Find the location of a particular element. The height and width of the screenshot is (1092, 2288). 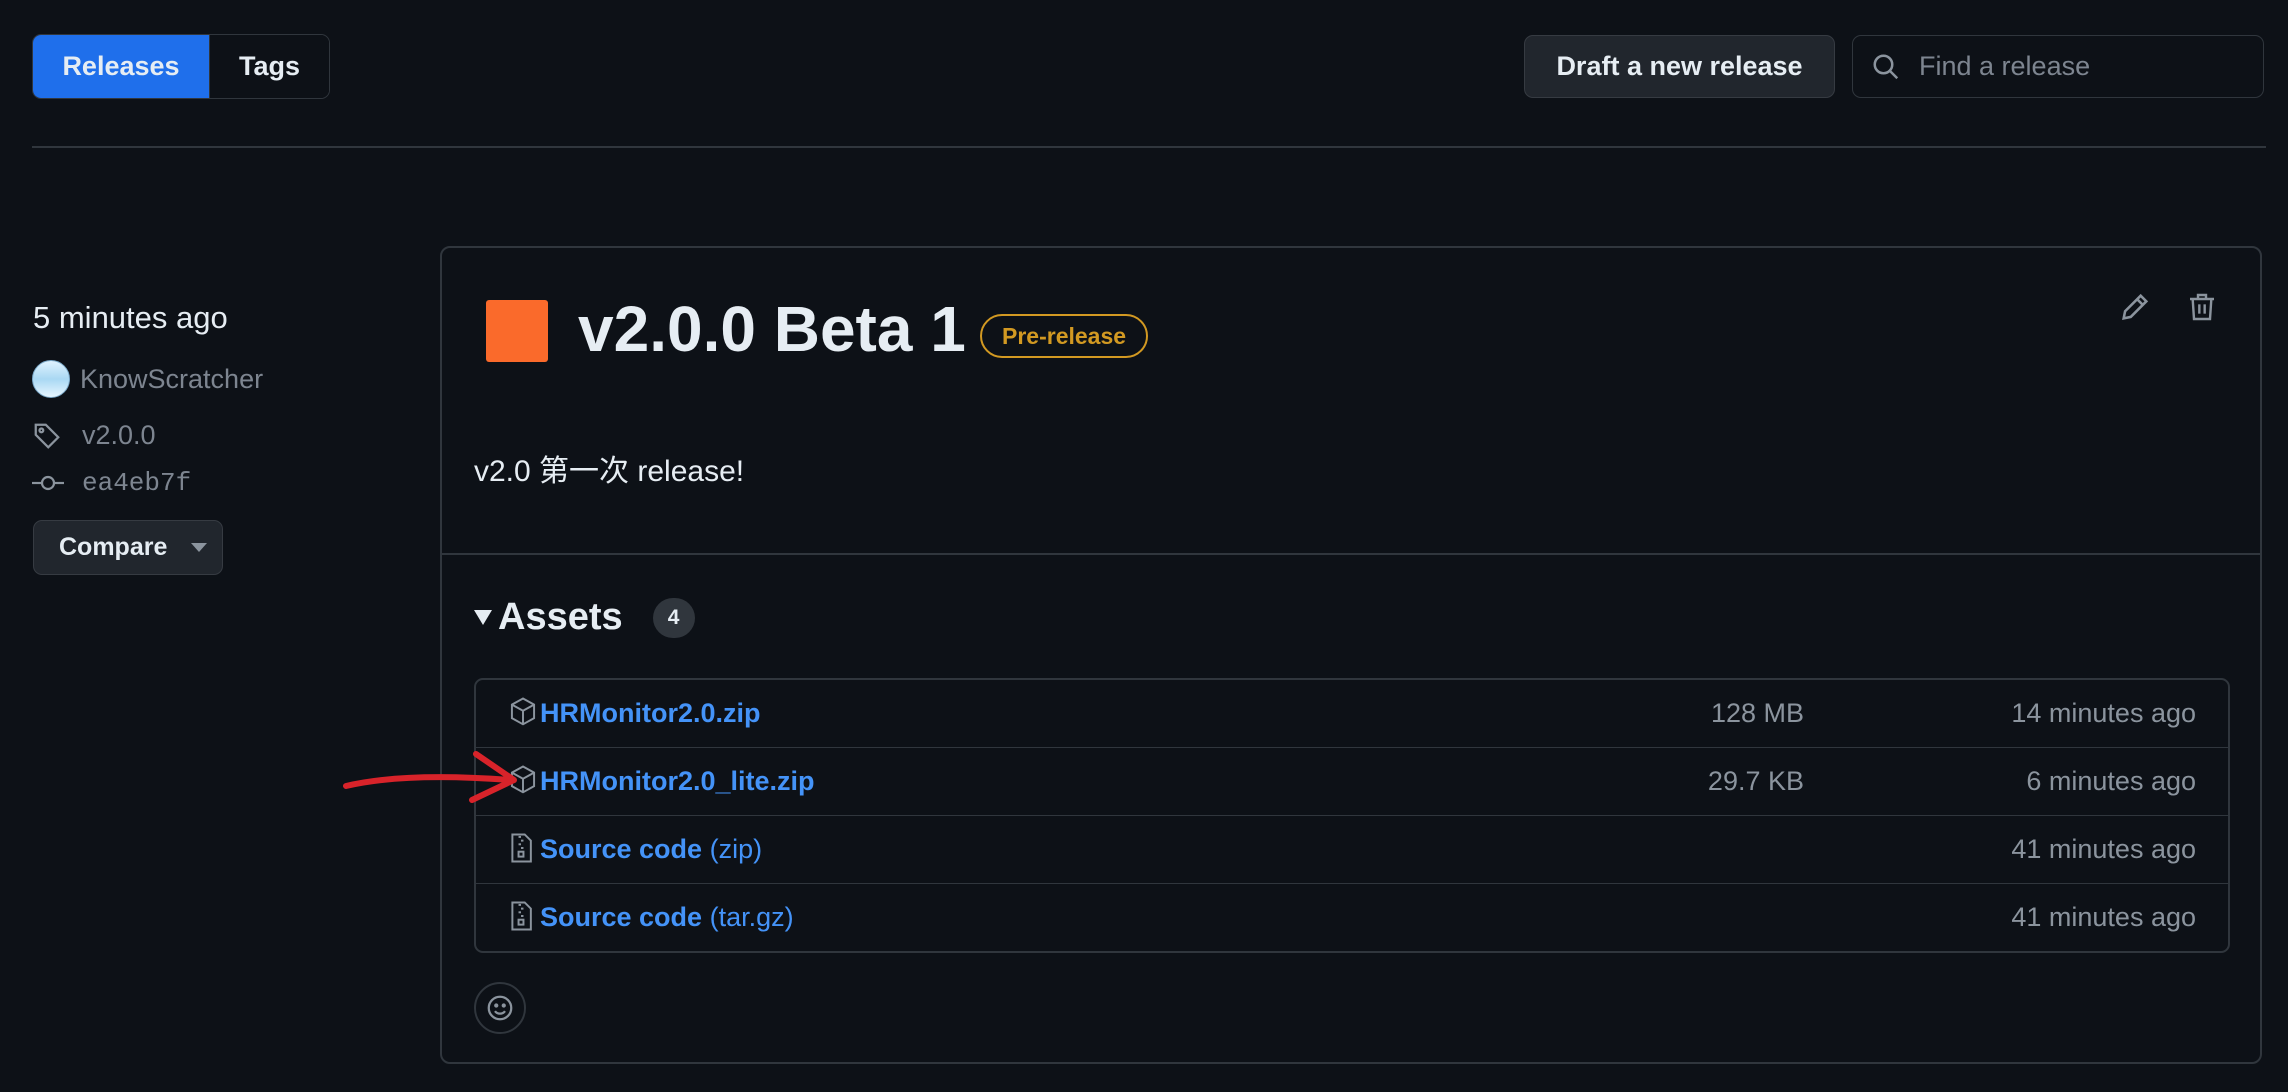

tab-releases: Releases is located at coordinates (121, 66).